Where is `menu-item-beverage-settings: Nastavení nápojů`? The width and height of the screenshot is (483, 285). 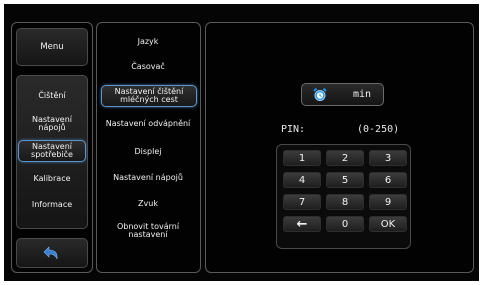
menu-item-beverage-settings: Nastavení nápojů is located at coordinates (52, 124).